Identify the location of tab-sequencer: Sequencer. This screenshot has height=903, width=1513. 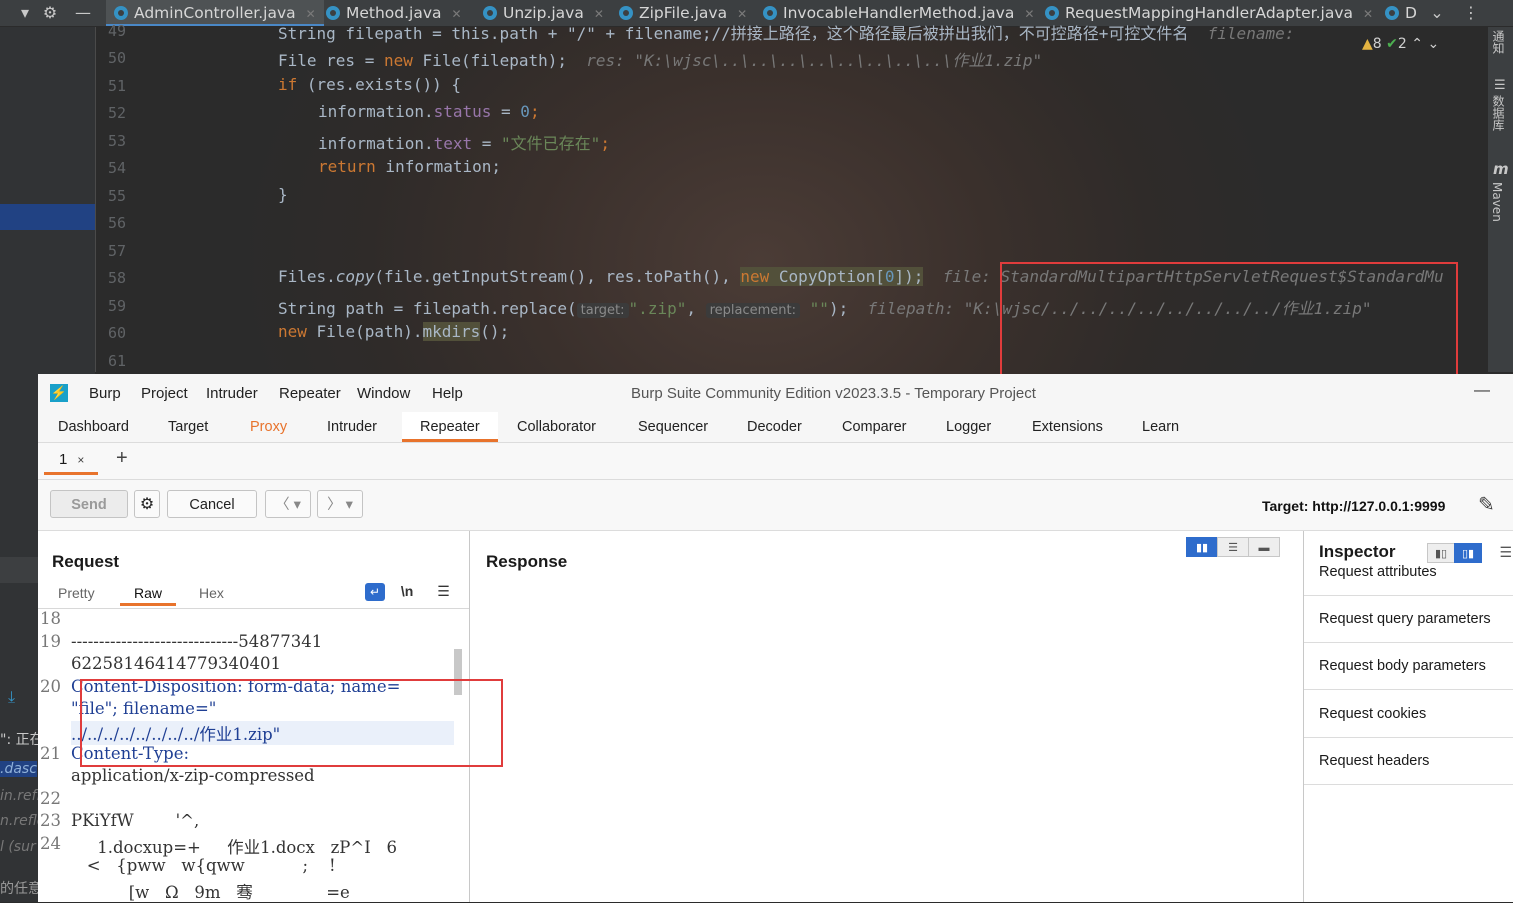
(673, 427).